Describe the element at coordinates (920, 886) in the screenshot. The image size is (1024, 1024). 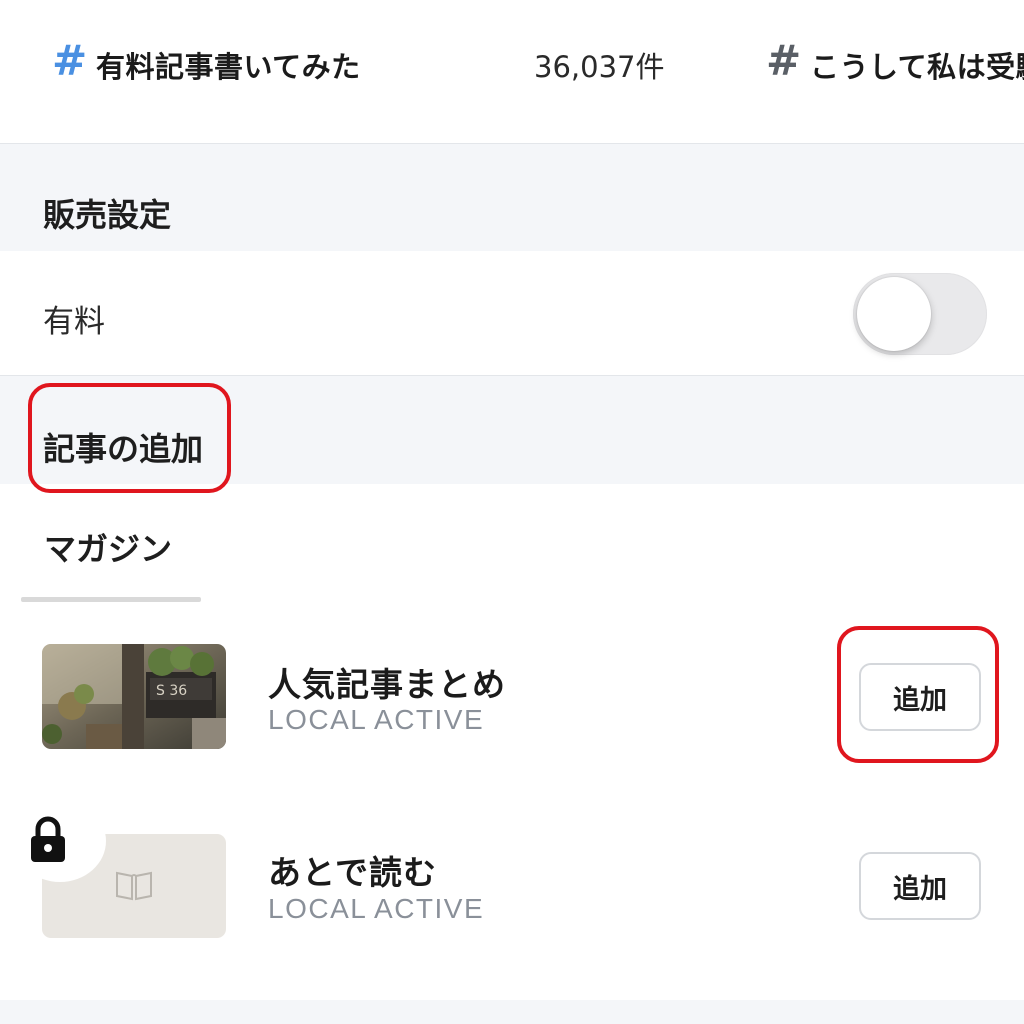
I see `add-button: 追加` at that location.